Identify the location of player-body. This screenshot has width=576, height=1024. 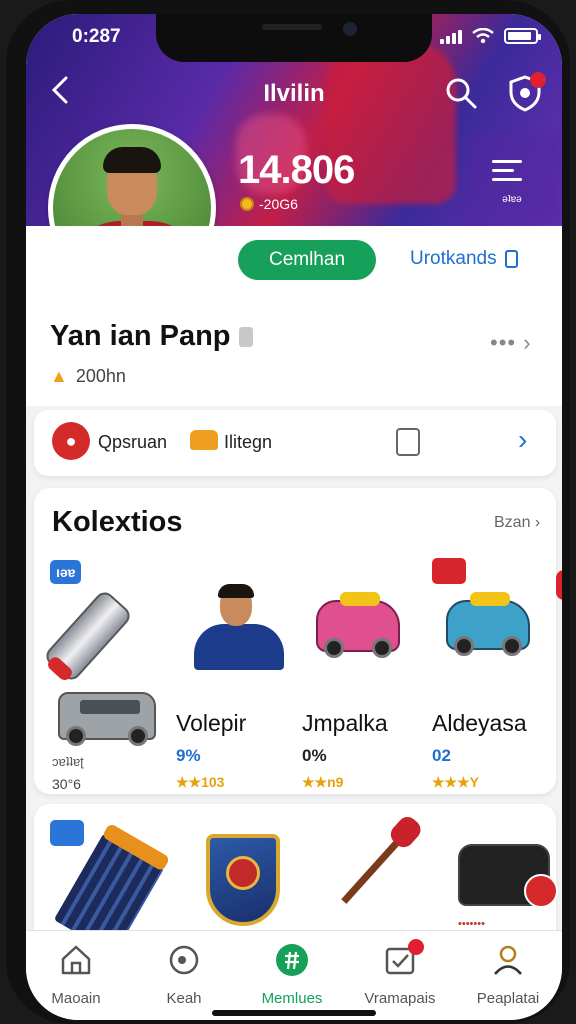
(239, 647).